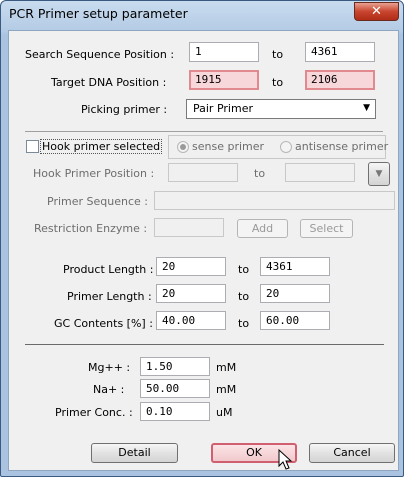 This screenshot has width=406, height=479. What do you see at coordinates (94, 412) in the screenshot?
I see `primer-conc-label: Primer Conc. :` at bounding box center [94, 412].